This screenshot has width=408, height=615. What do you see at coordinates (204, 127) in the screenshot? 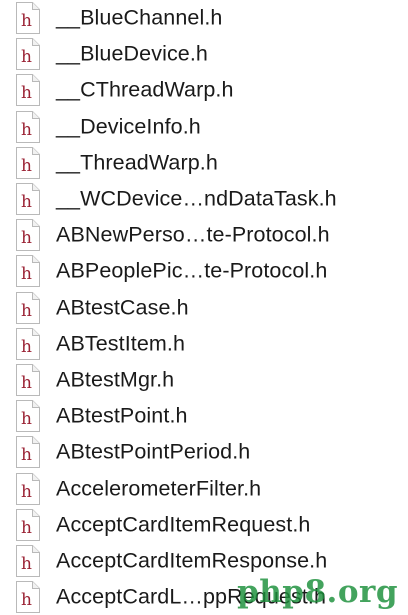
I see `file-row: h __DeviceInfo.h` at bounding box center [204, 127].